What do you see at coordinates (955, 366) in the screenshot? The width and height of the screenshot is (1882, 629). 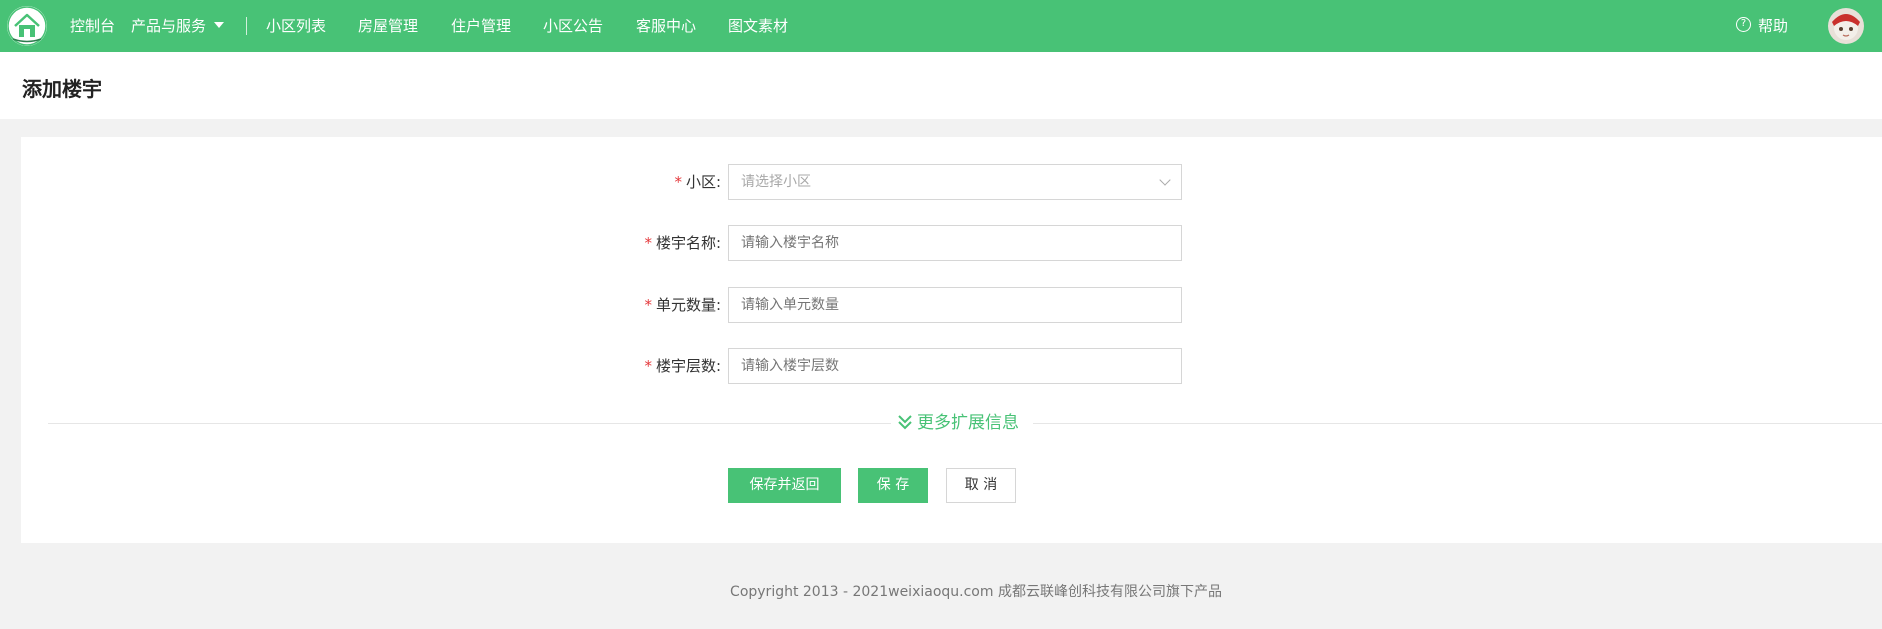 I see `floor-count-input` at bounding box center [955, 366].